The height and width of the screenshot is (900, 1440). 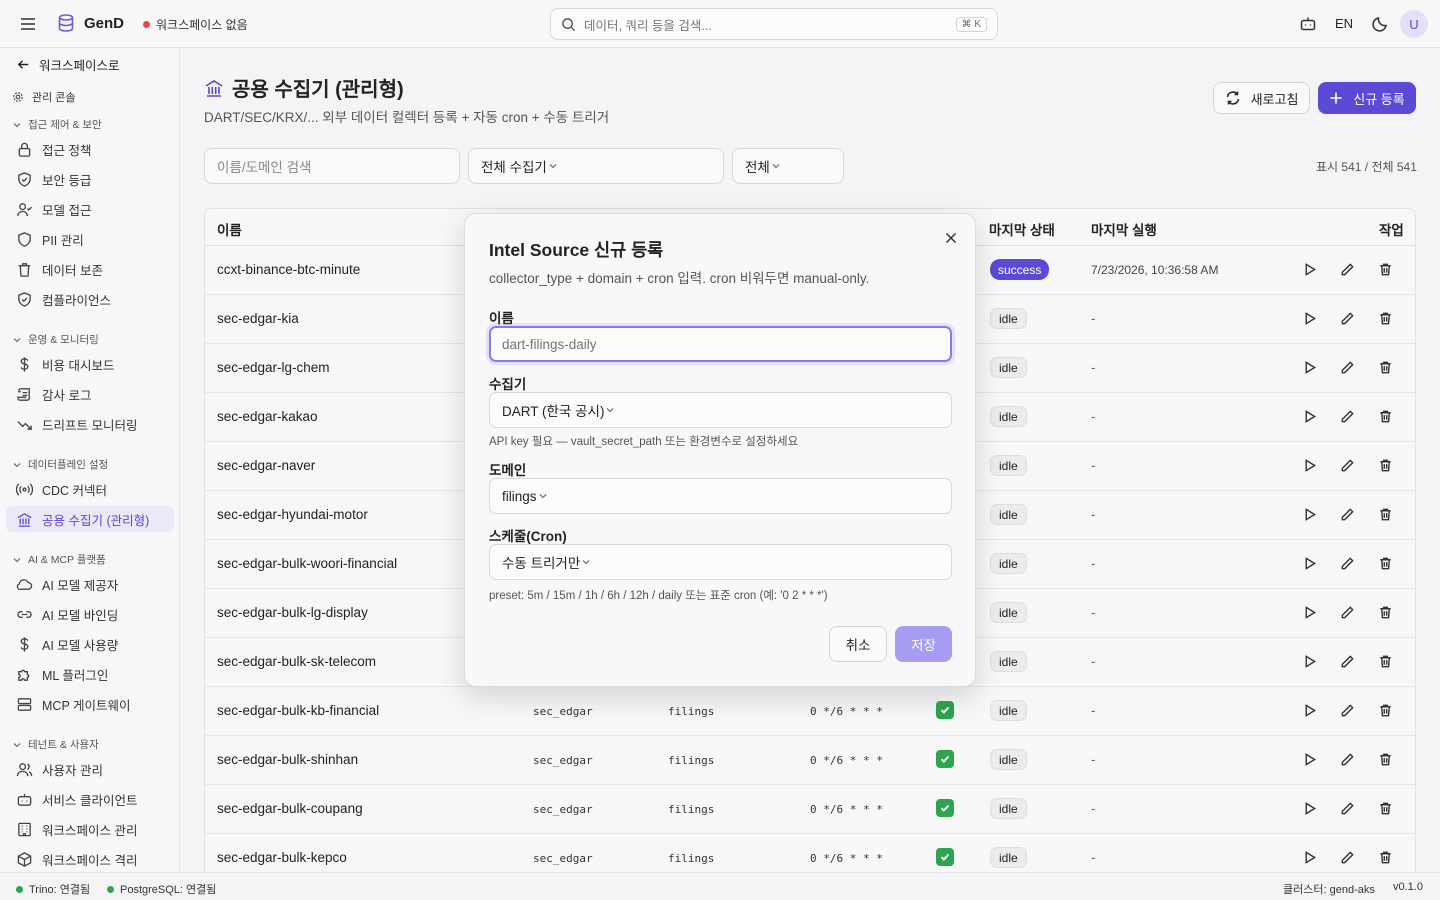 I want to click on sidebar-item-label: 워크스페이스 격리, so click(x=90, y=860).